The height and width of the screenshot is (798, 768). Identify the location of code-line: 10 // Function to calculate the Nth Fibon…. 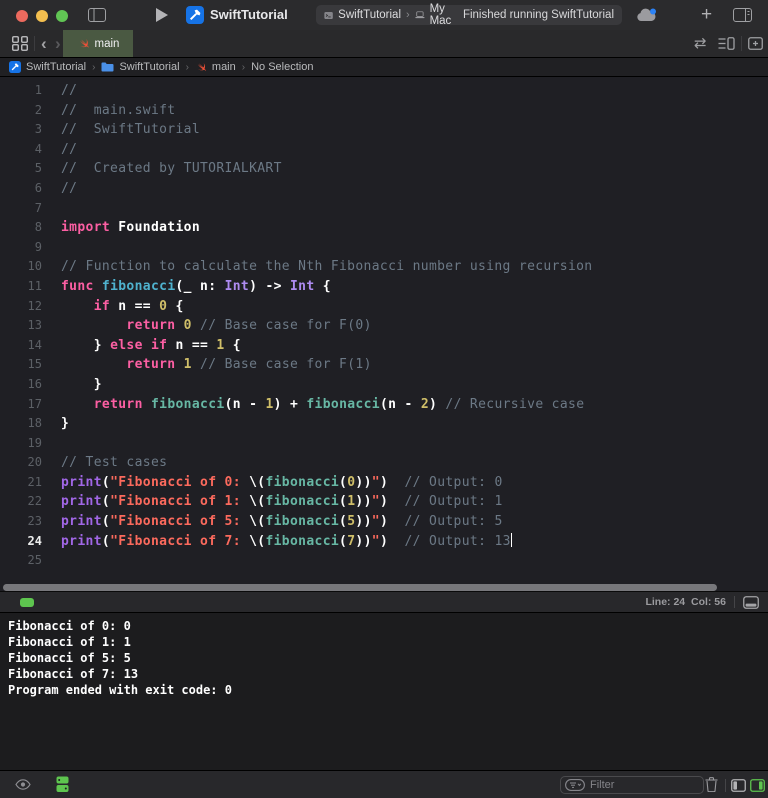
(384, 267).